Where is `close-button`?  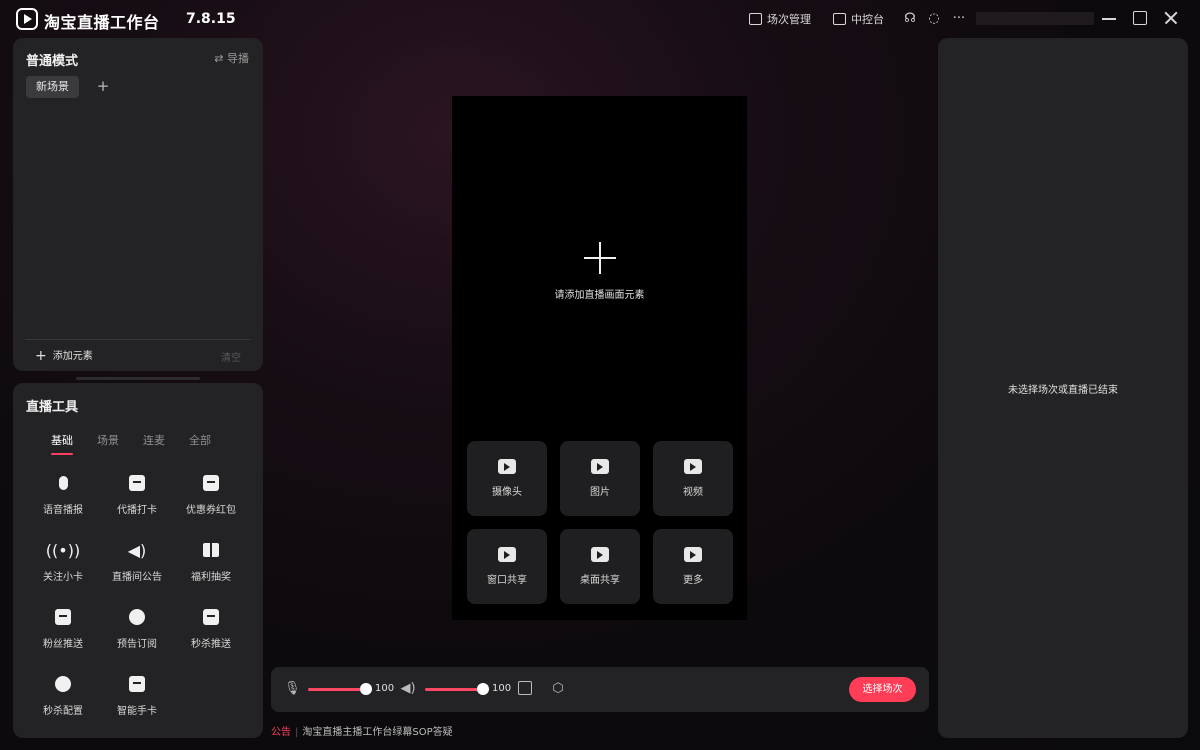 close-button is located at coordinates (1171, 18).